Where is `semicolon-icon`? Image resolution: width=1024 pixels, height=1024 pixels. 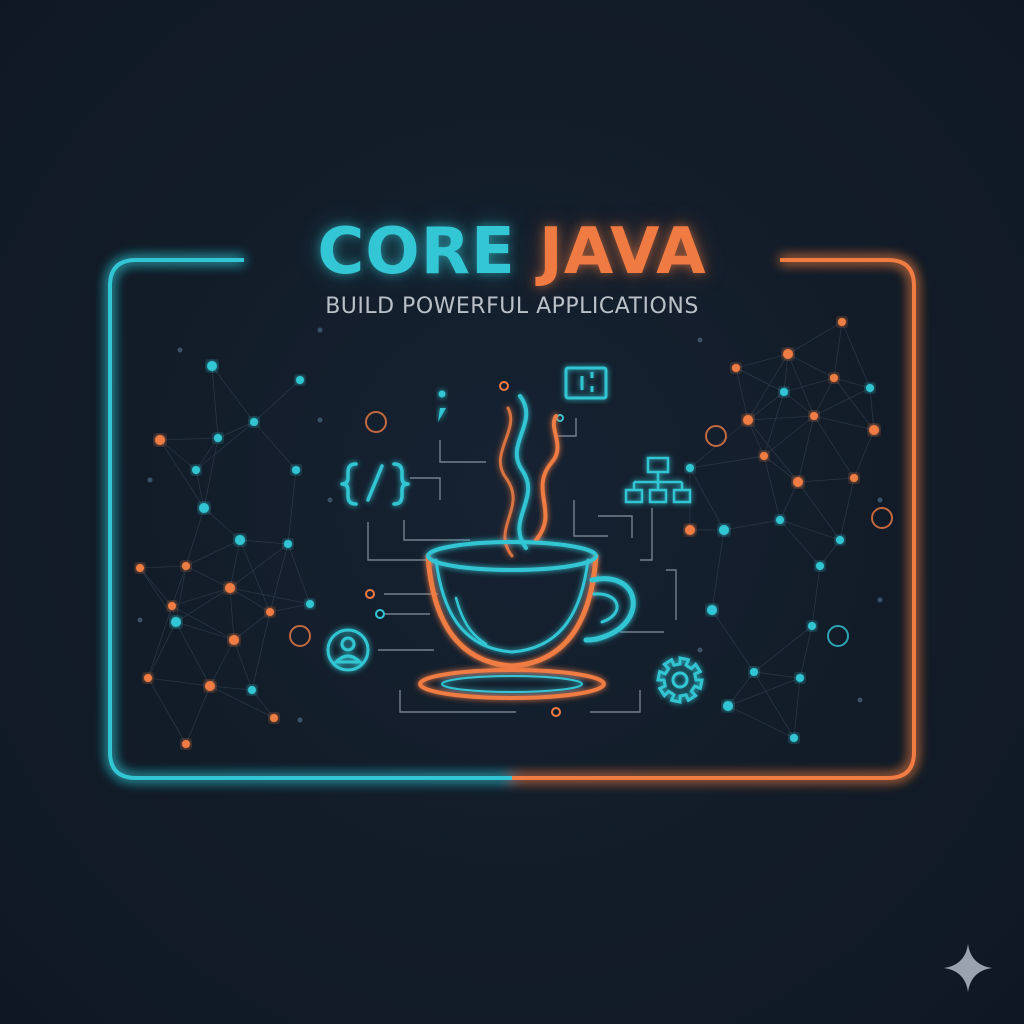
semicolon-icon is located at coordinates (442, 406).